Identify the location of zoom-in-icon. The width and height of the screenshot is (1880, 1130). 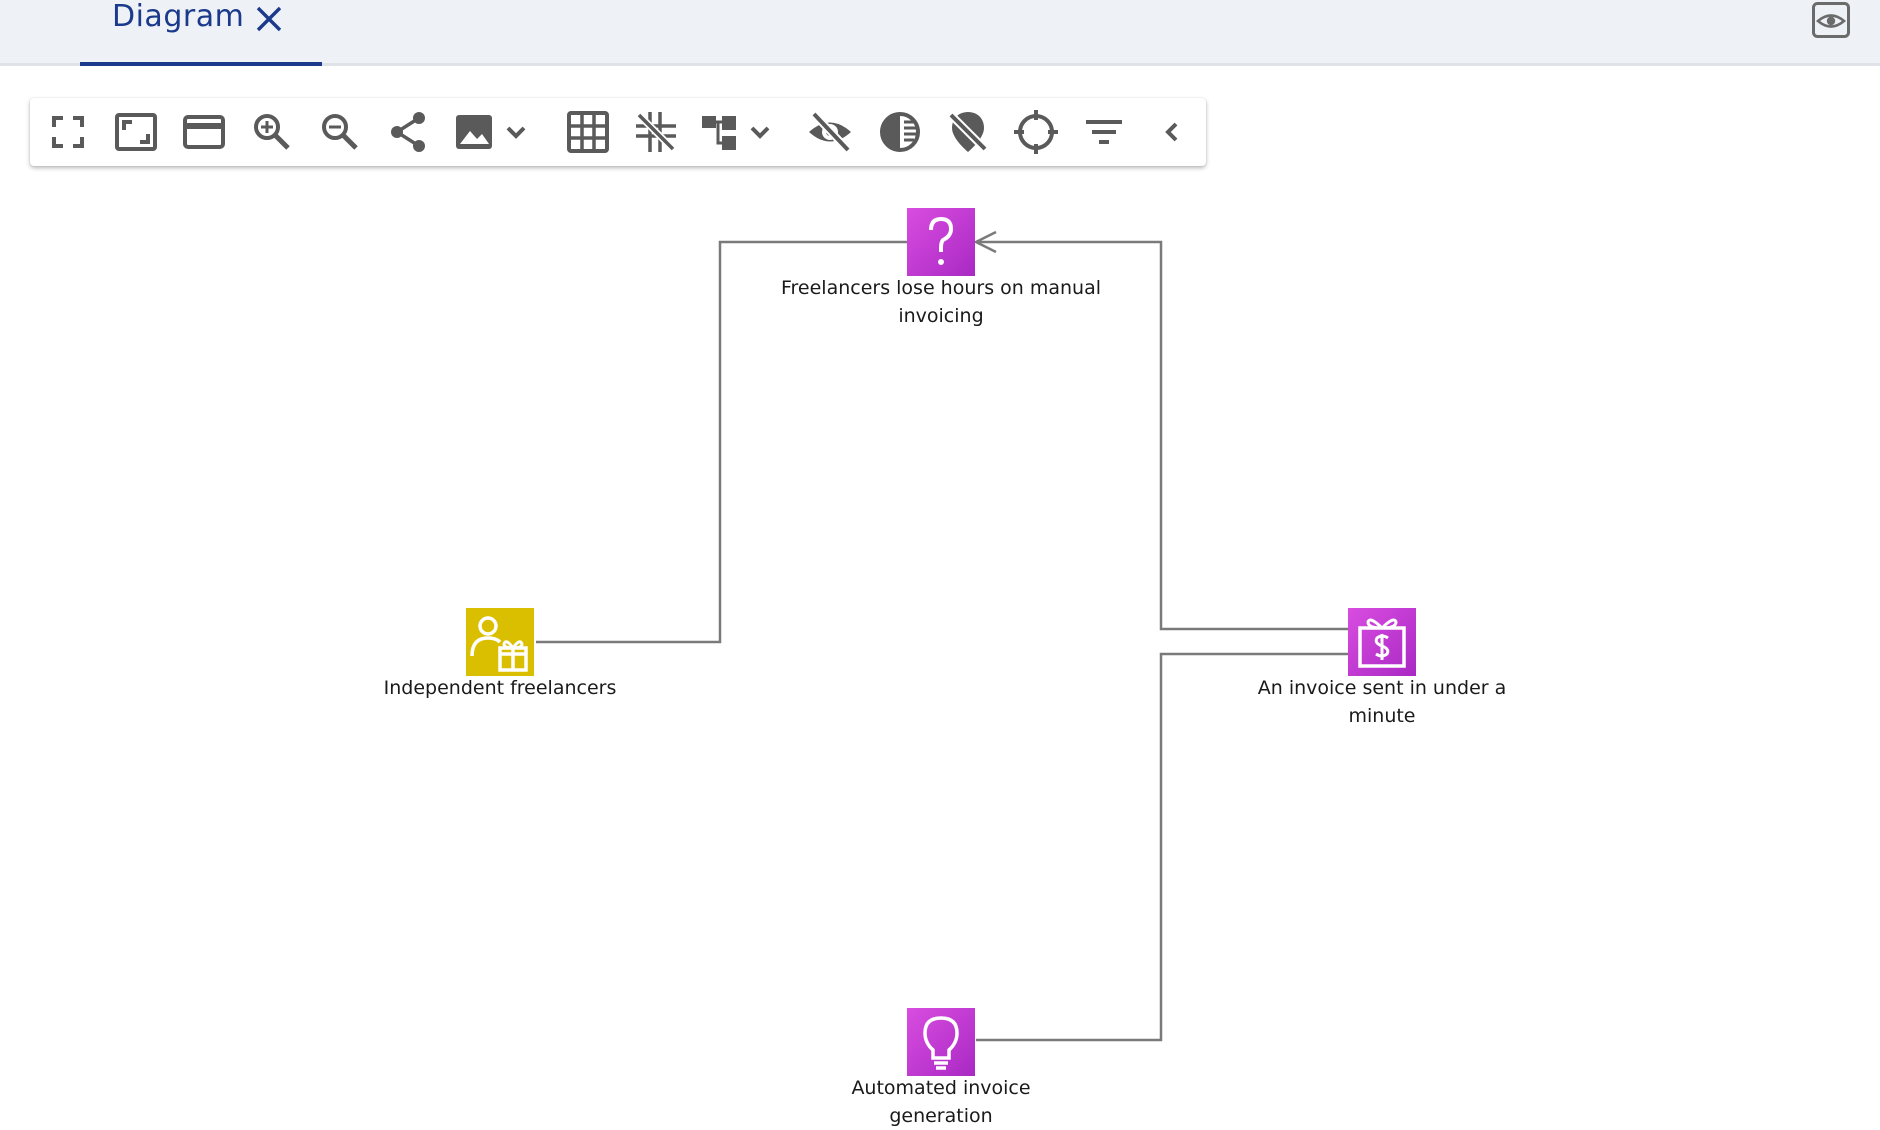
(272, 132).